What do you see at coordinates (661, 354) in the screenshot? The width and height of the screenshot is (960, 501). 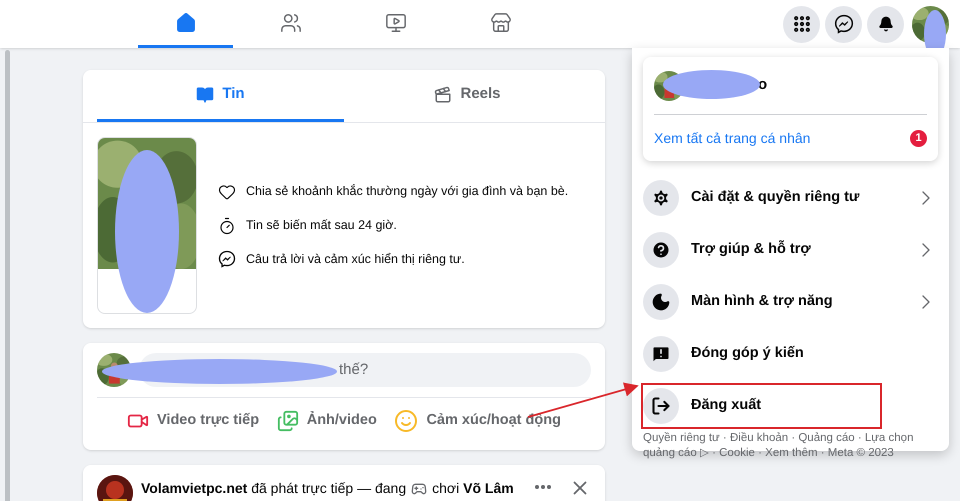 I see `feedback-icon` at bounding box center [661, 354].